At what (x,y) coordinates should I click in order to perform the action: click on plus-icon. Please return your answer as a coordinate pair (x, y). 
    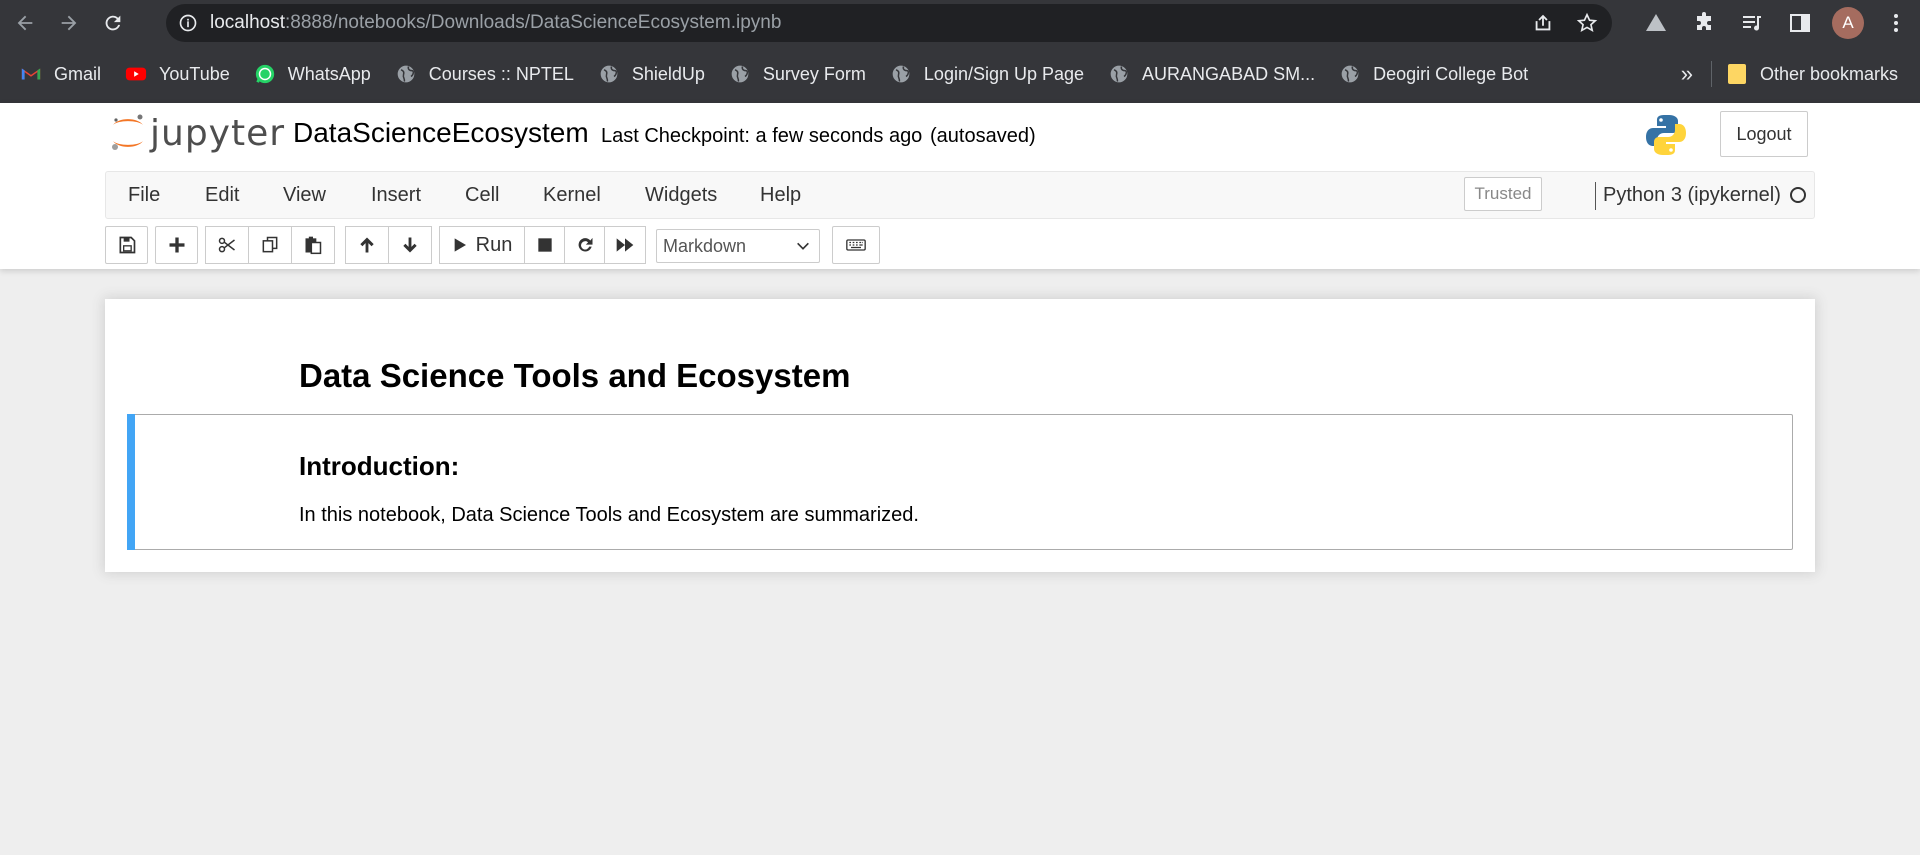
    Looking at the image, I should click on (176, 245).